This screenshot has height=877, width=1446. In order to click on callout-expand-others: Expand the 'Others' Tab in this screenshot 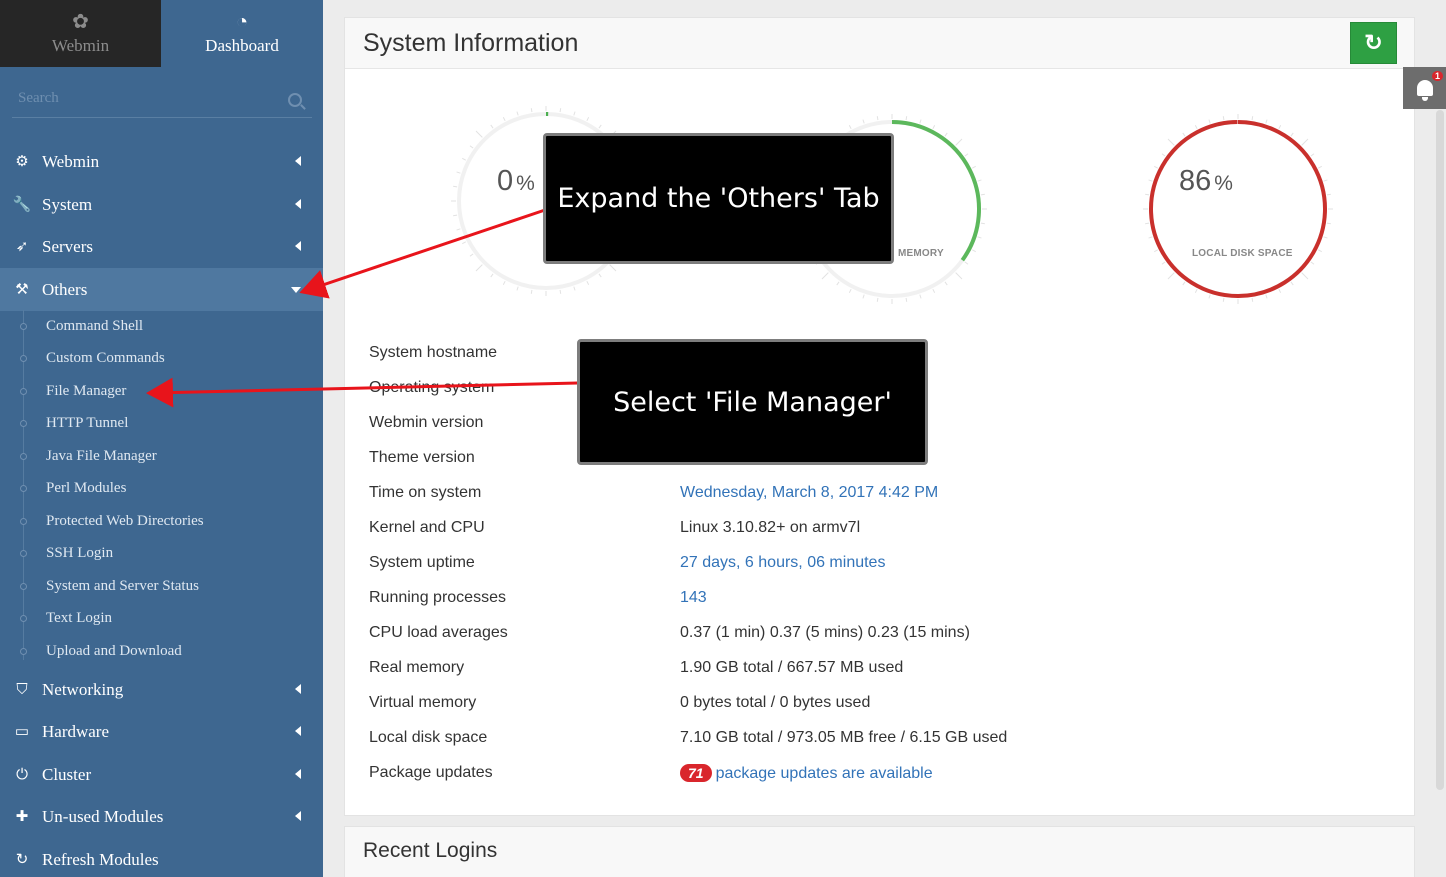, I will do `click(718, 198)`.